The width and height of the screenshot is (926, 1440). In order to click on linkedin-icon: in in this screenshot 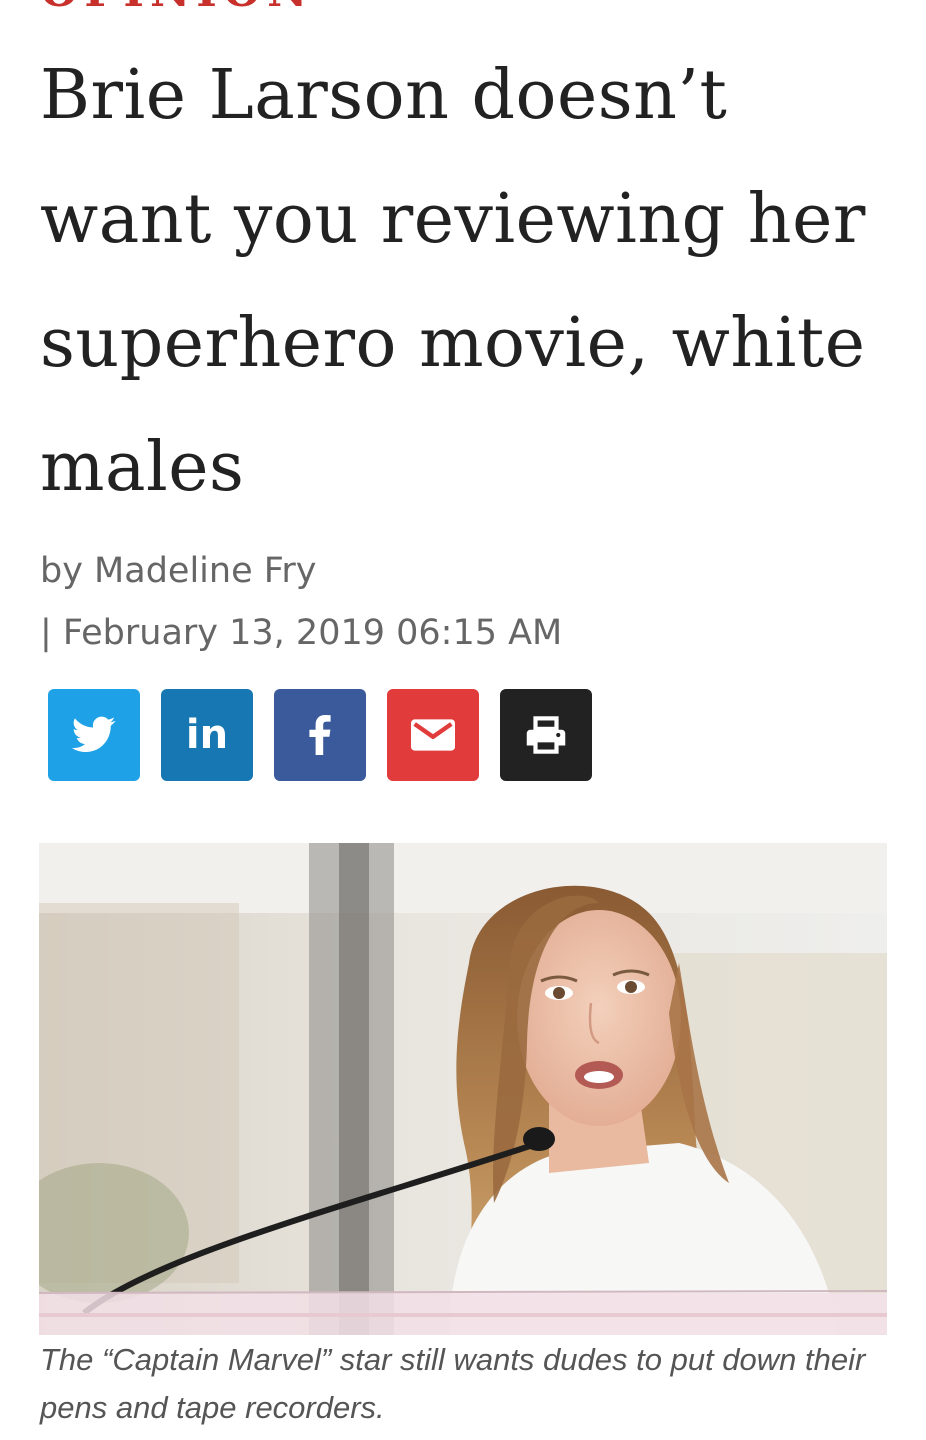, I will do `click(207, 735)`.